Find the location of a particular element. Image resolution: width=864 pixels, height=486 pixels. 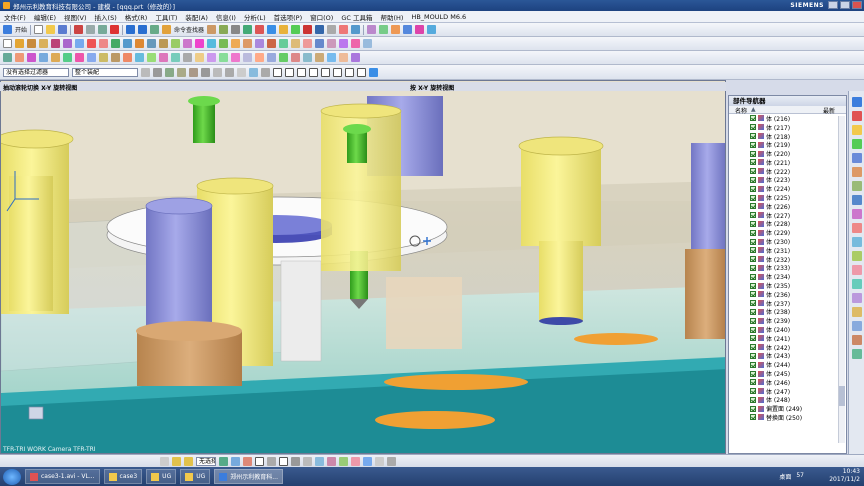

roles-icon is located at coordinates (856, 228).